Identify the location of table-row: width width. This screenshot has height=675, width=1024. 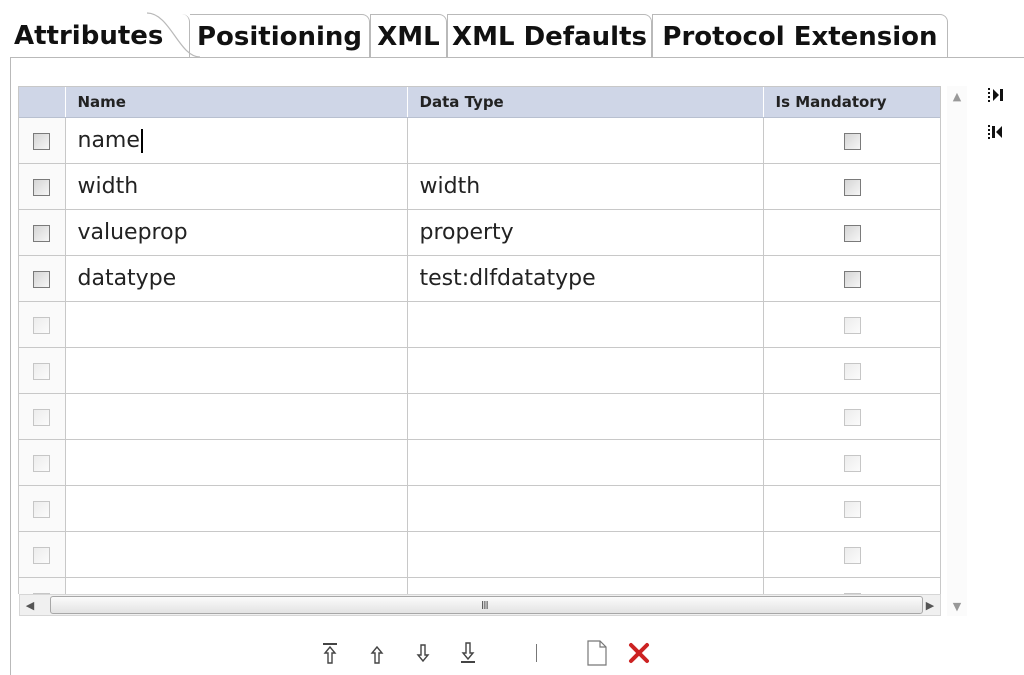
(479, 186).